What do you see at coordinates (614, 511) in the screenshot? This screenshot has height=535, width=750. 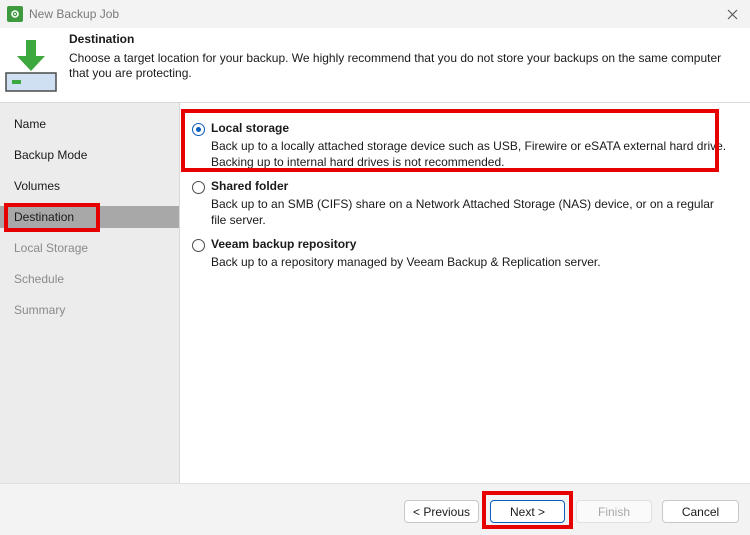 I see `finish-button: Finish` at bounding box center [614, 511].